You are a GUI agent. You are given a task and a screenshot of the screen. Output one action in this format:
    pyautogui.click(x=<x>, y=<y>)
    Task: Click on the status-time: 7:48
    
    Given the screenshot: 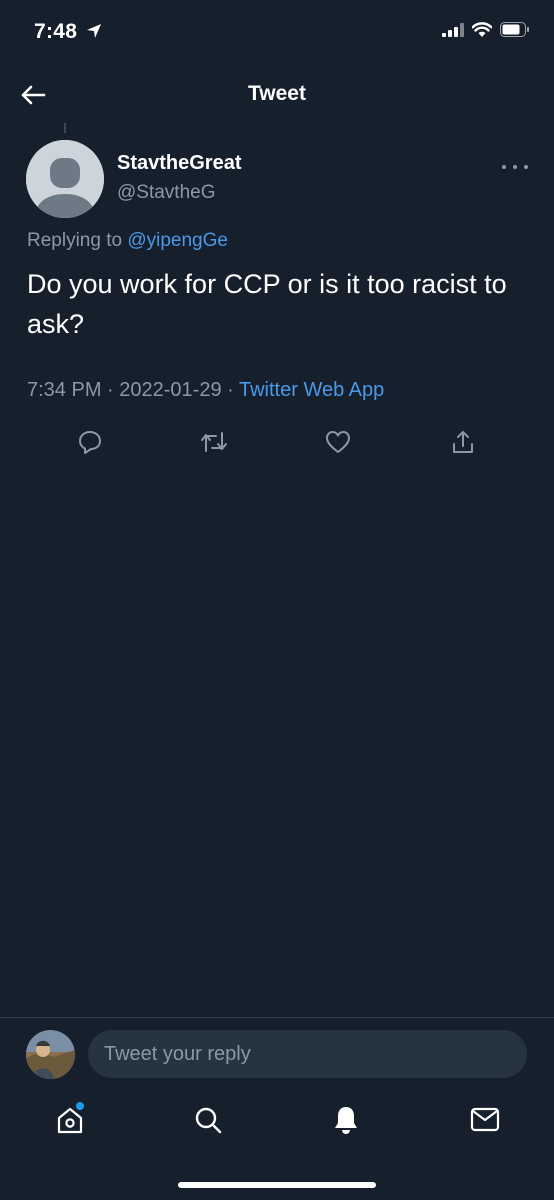 What is the action you would take?
    pyautogui.click(x=56, y=31)
    